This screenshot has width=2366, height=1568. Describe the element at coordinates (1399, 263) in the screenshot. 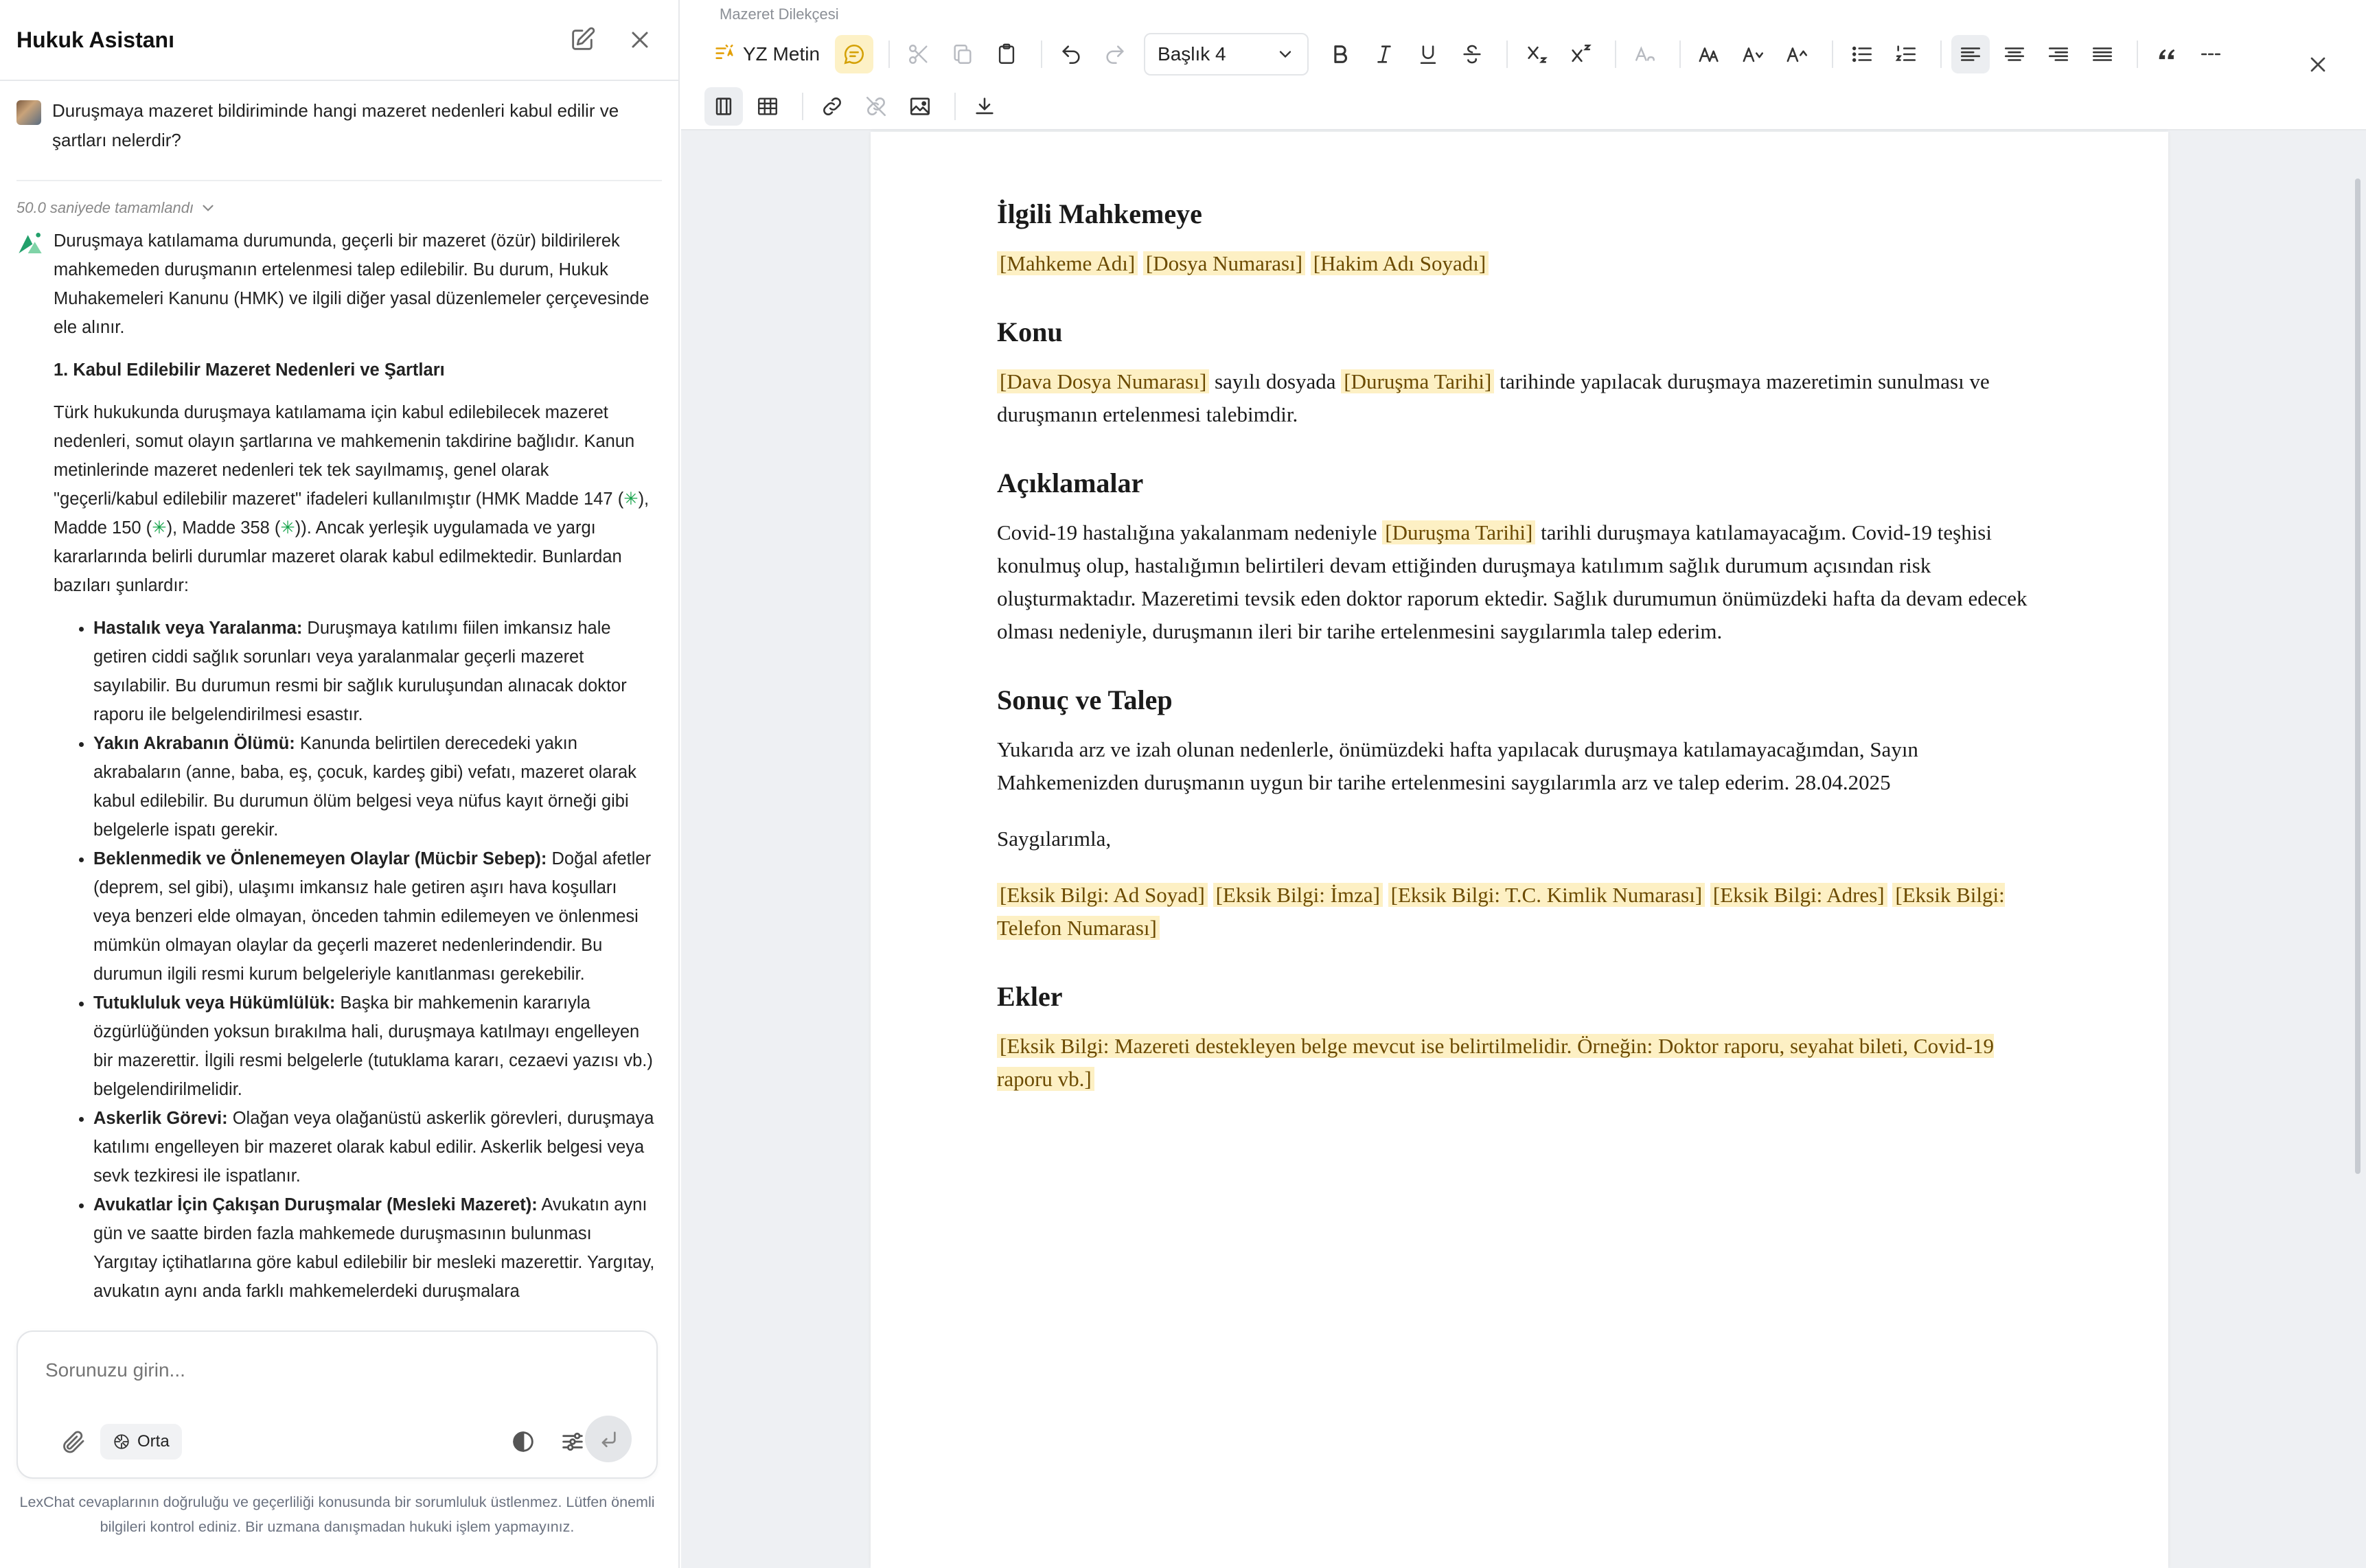

I see `placeholder-field: [Hakim Adı Soyadı]` at that location.